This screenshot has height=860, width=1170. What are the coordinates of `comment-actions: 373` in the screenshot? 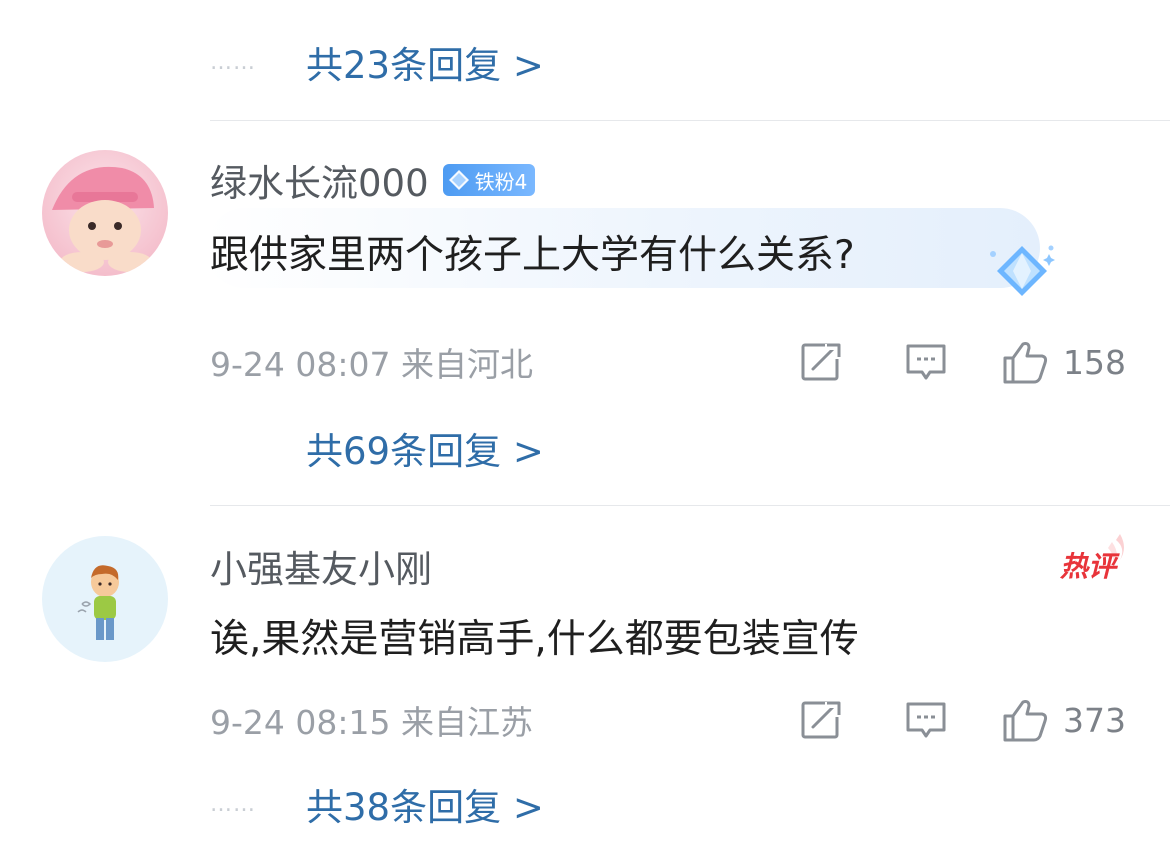 It's located at (933, 720).